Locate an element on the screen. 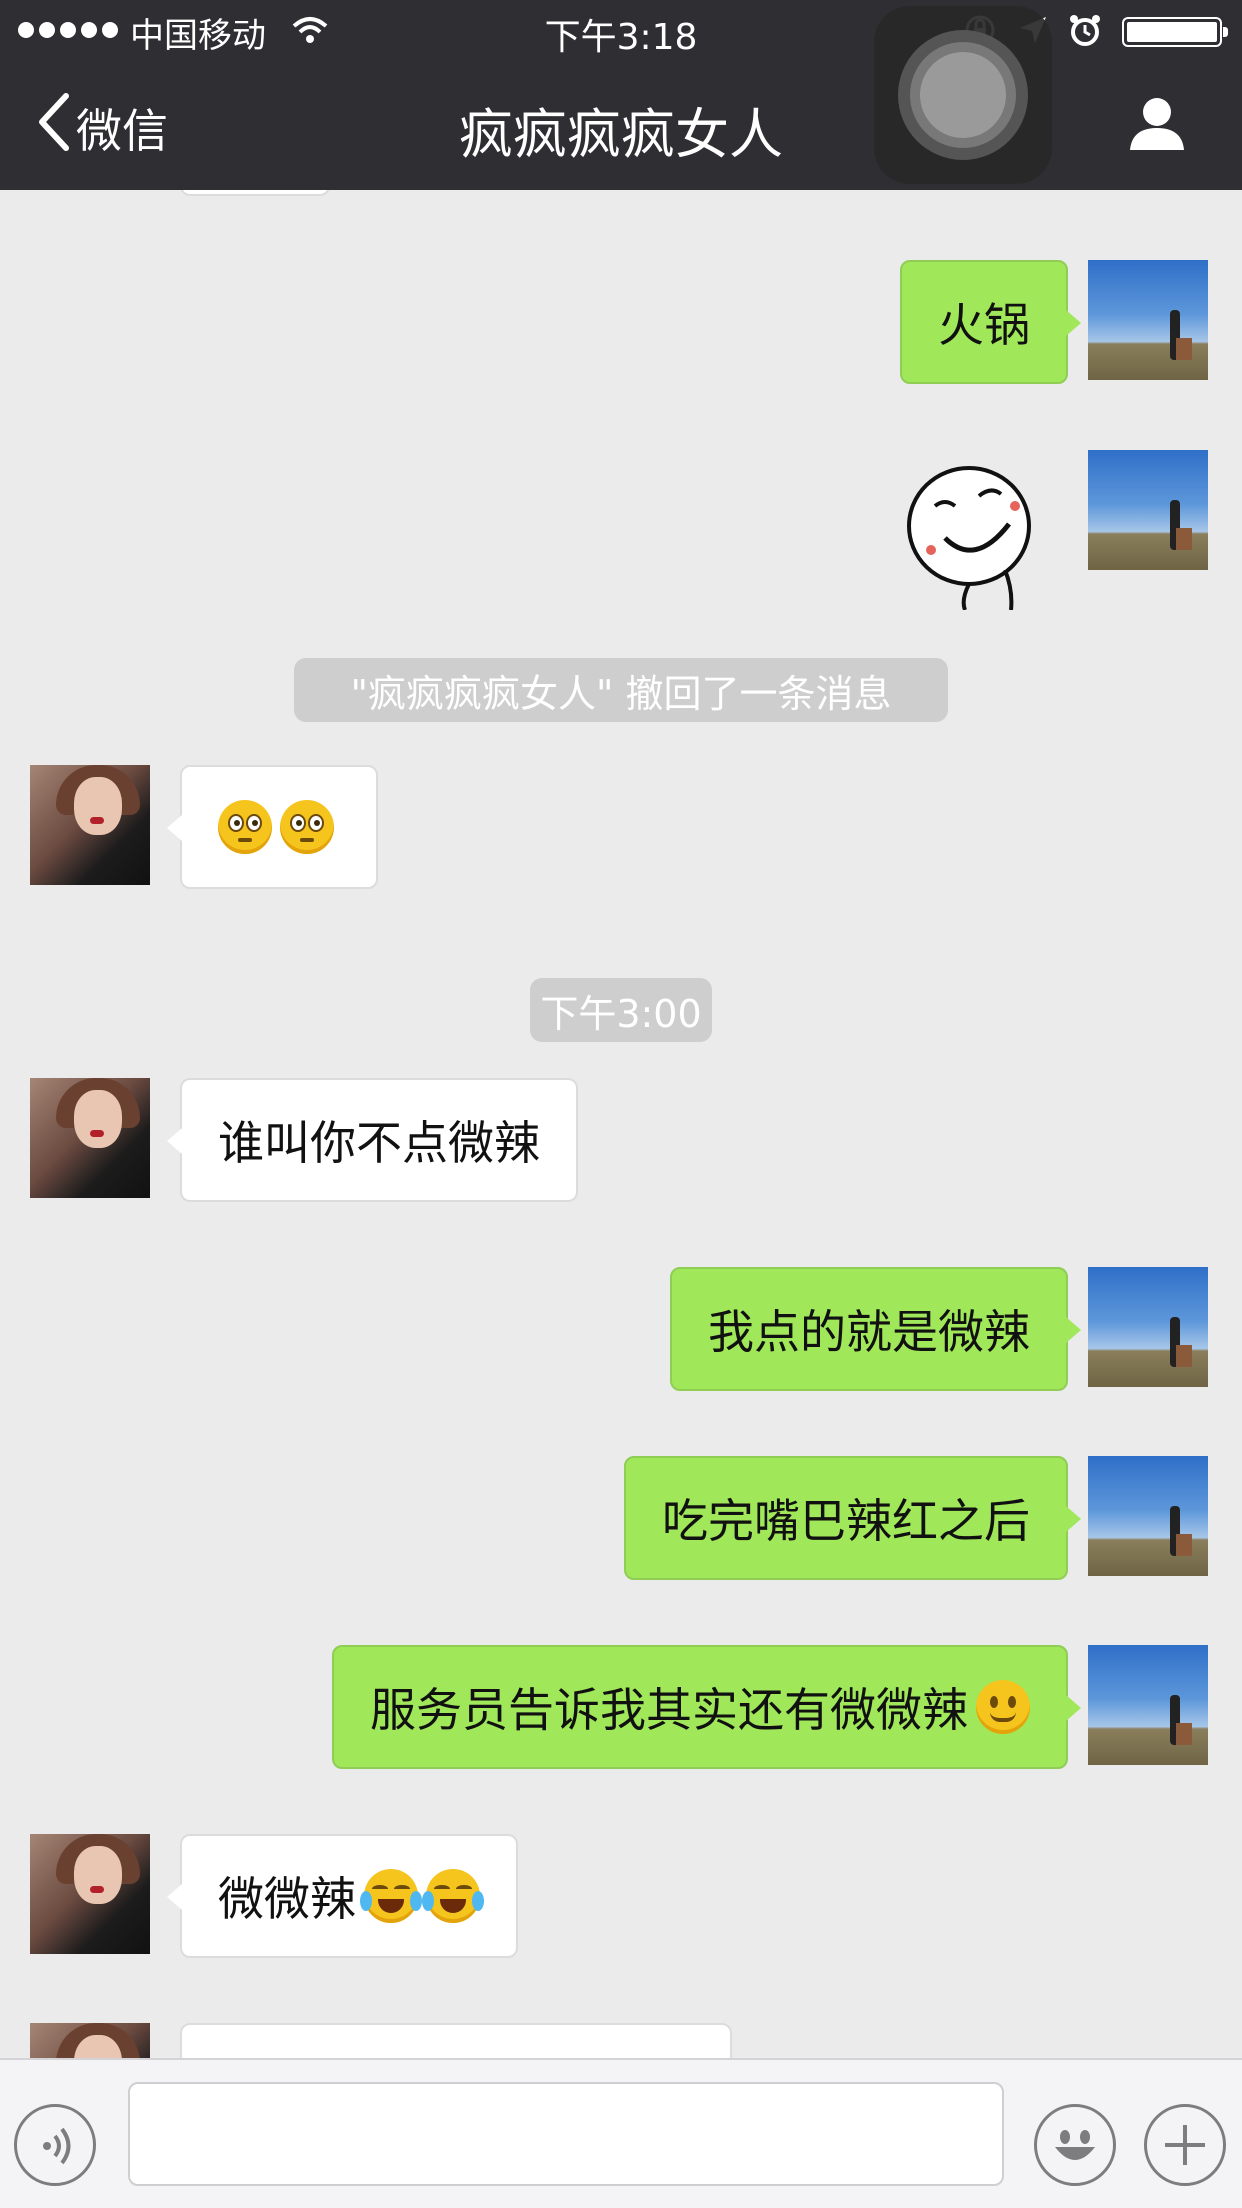 The width and height of the screenshot is (1242, 2208). nav-bar: 微信 疯疯疯疯女人 is located at coordinates (621, 125).